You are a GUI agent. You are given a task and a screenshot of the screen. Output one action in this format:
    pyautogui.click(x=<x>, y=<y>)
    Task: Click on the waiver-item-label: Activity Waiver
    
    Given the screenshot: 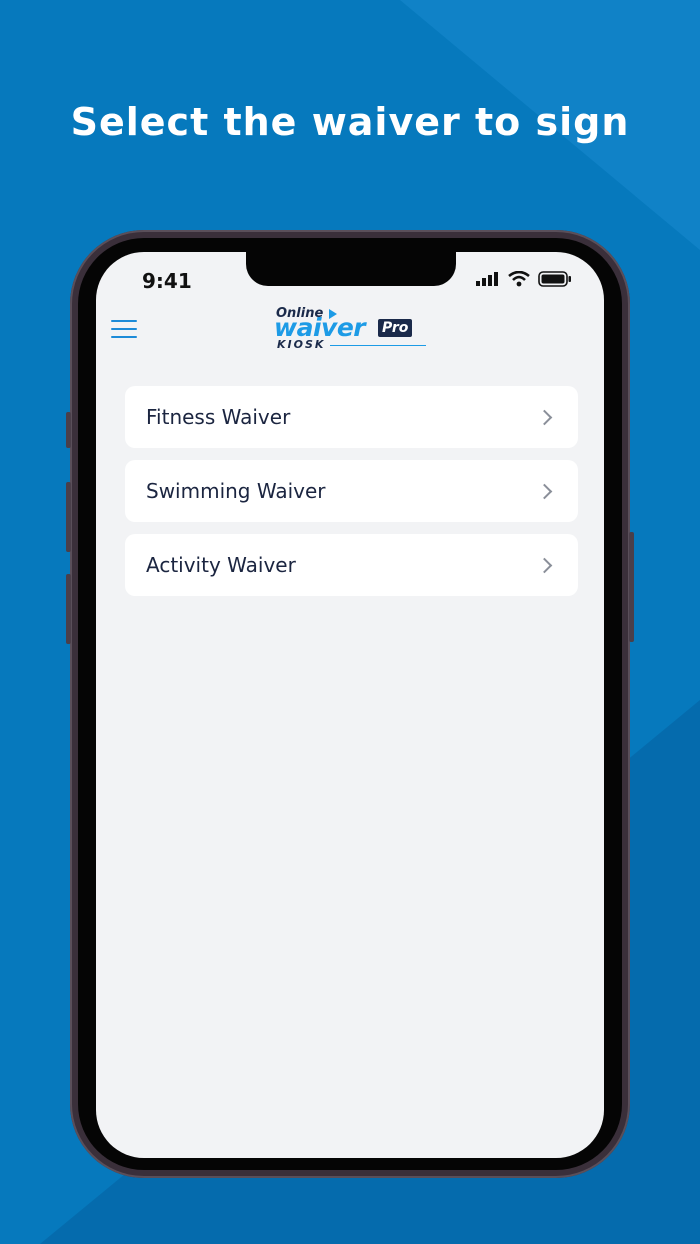 What is the action you would take?
    pyautogui.click(x=221, y=565)
    